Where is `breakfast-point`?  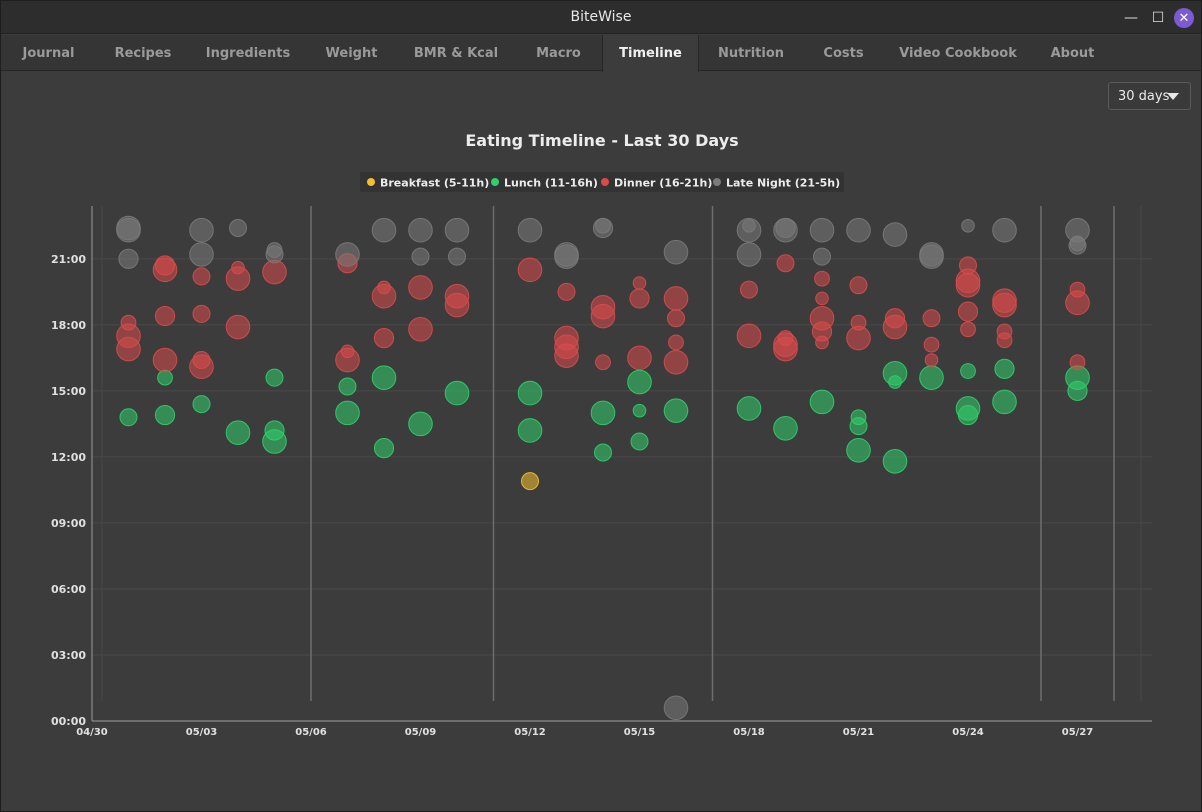
breakfast-point is located at coordinates (530, 481).